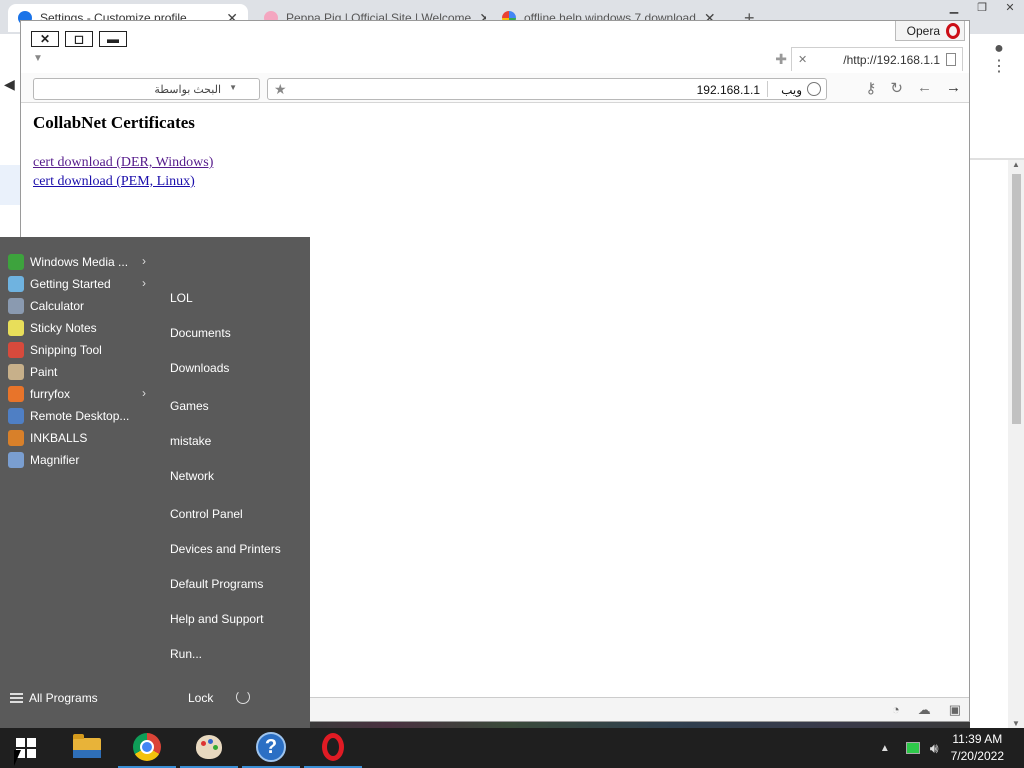 The width and height of the screenshot is (1024, 768). I want to click on restore-icon: ❐, so click(982, 8).